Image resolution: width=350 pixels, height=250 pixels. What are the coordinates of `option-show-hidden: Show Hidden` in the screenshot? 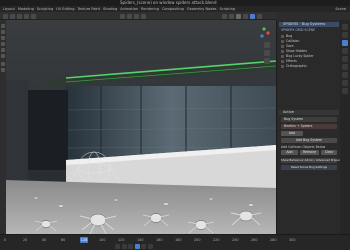 It's located at (294, 51).